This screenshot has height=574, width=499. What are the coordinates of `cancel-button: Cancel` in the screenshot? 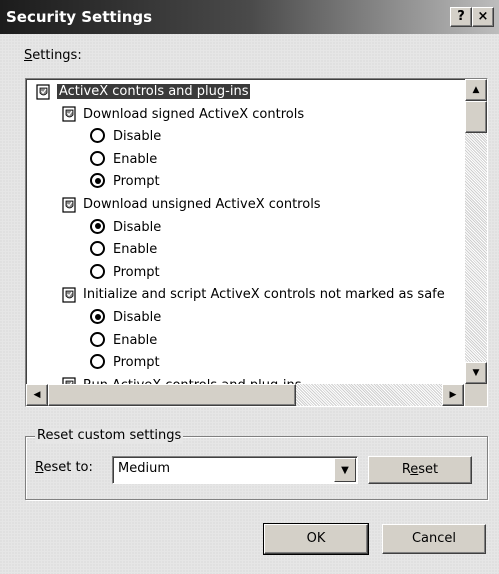 It's located at (434, 539).